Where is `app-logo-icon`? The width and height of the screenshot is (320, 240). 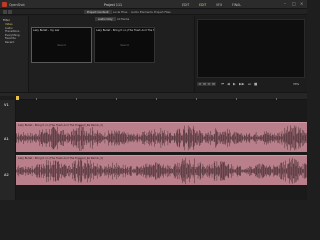
app-logo-icon is located at coordinates (4, 4).